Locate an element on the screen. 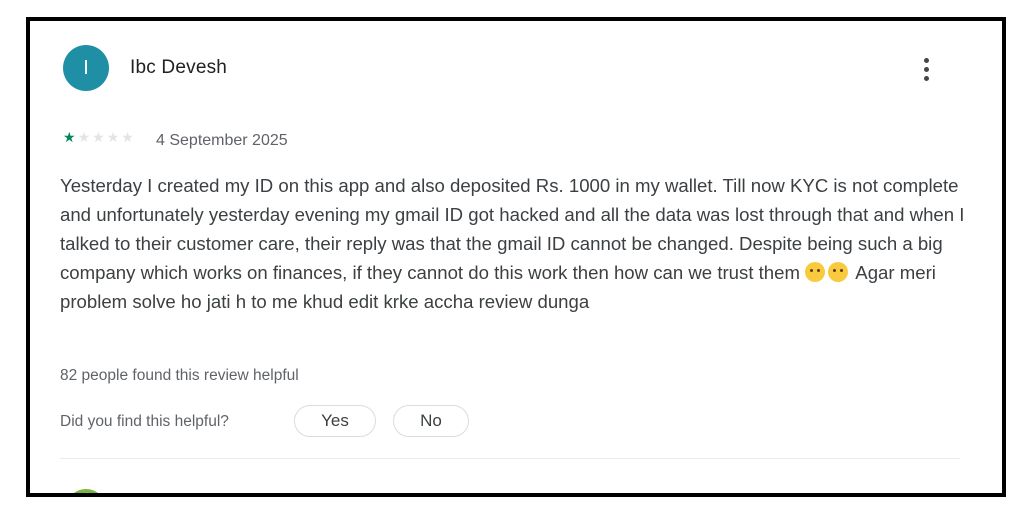  author-avatar: I is located at coordinates (86, 68).